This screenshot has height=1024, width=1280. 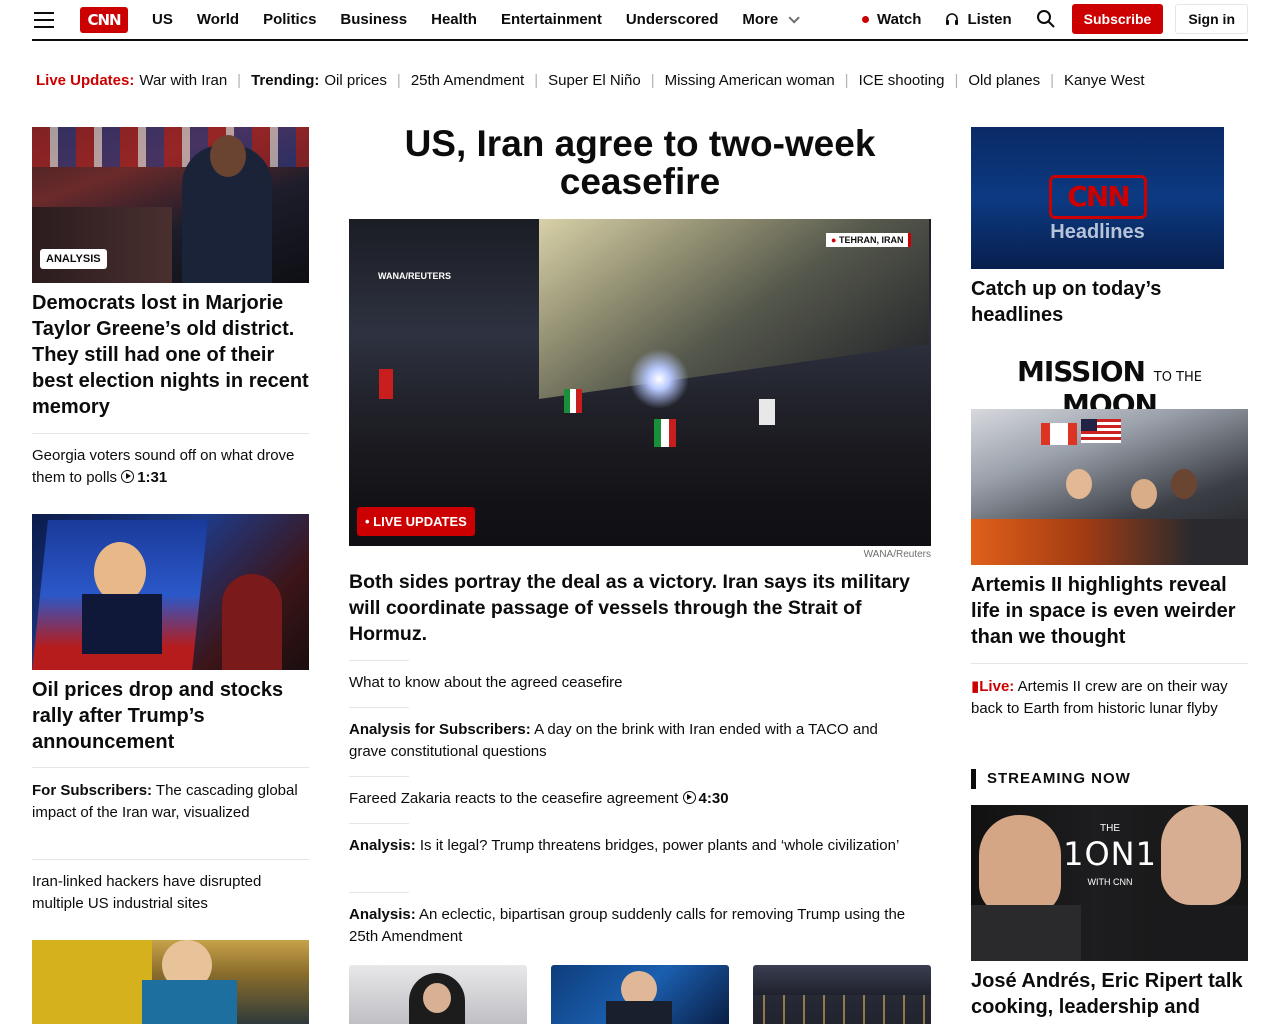 I want to click on headphones-icon, so click(x=952, y=19).